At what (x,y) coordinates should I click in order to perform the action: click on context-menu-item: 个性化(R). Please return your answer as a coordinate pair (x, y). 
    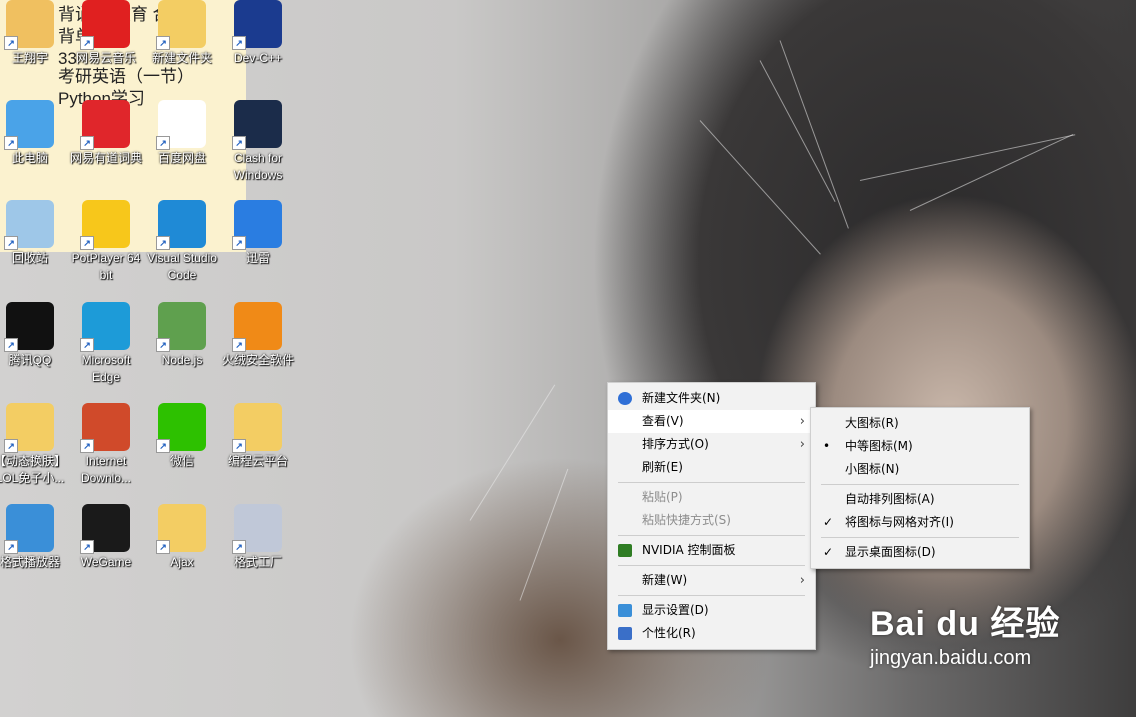
    Looking at the image, I should click on (711, 633).